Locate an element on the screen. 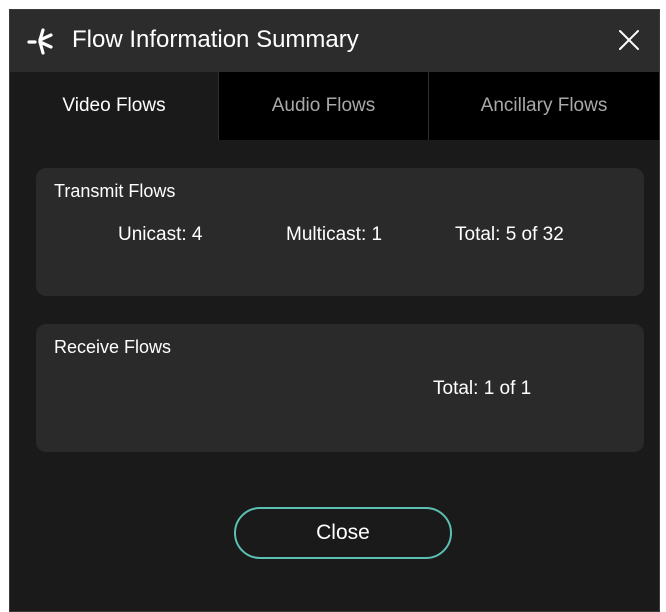 This screenshot has width=666, height=612. tab-bar: Video Flows Audio Flows Ancillary Flows is located at coordinates (334, 106).